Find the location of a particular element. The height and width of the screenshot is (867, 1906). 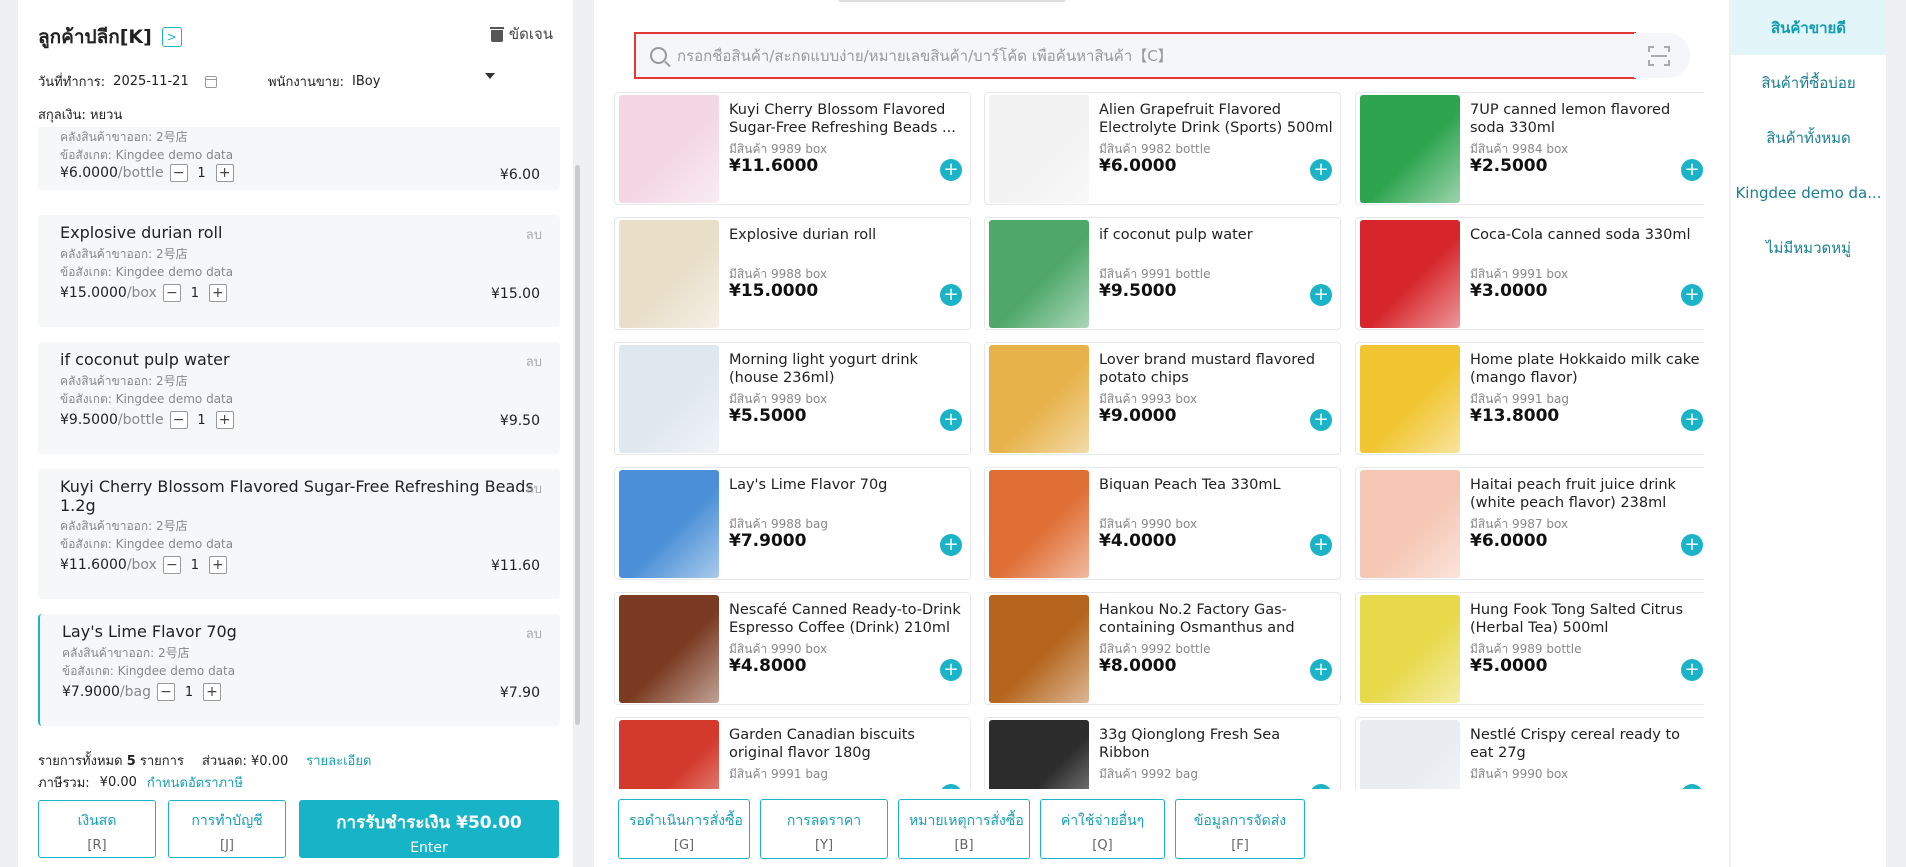

date-field: วันที่ทำการ: 2025-11-21 is located at coordinates (127, 81).